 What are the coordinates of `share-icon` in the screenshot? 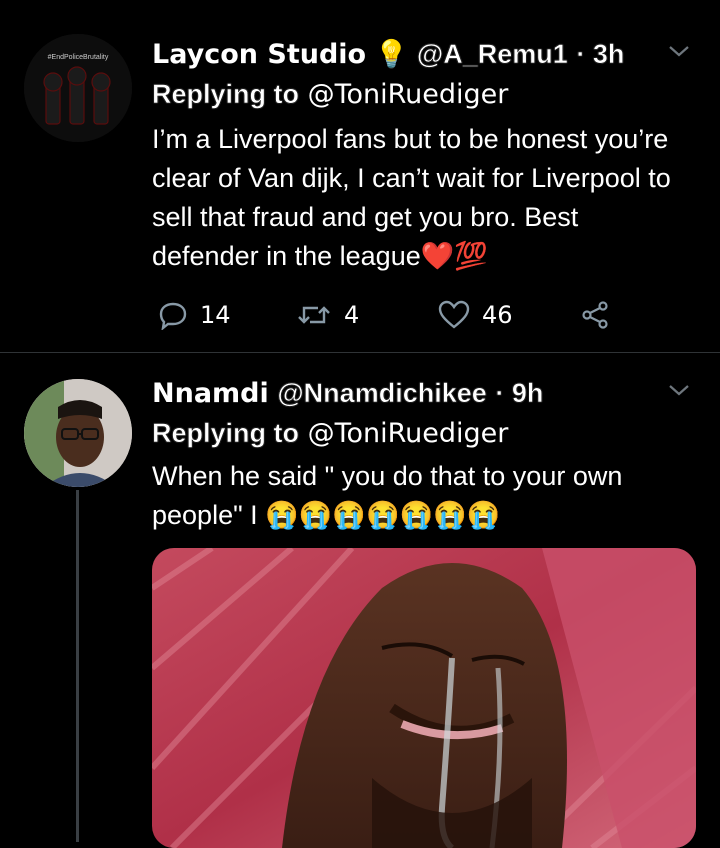 It's located at (595, 315).